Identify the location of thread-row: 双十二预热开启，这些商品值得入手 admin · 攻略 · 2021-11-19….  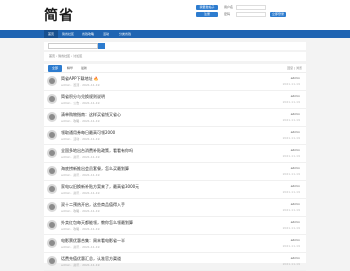
(175, 208).